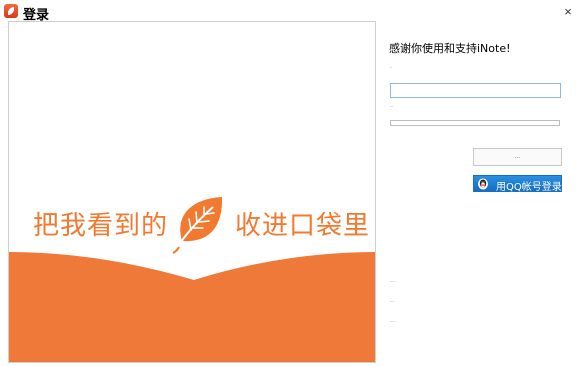 Image resolution: width=586 pixels, height=366 pixels. I want to click on welcome-text: 感谢你使用和支持iNote!, so click(450, 48).